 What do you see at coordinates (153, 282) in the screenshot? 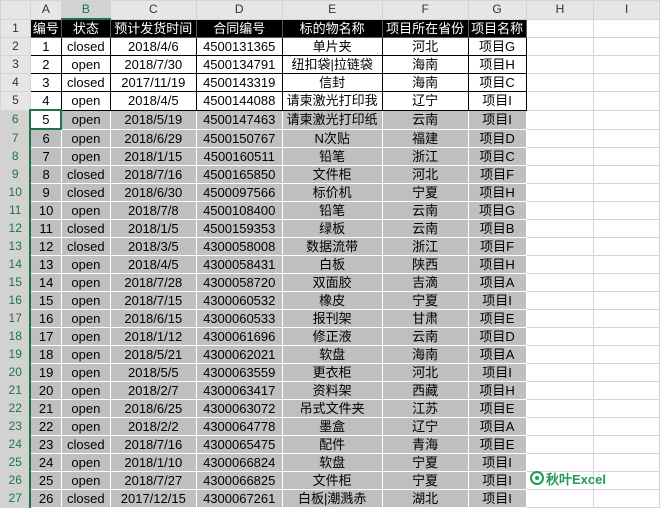
I see `data-cell: 2018/7/28` at bounding box center [153, 282].